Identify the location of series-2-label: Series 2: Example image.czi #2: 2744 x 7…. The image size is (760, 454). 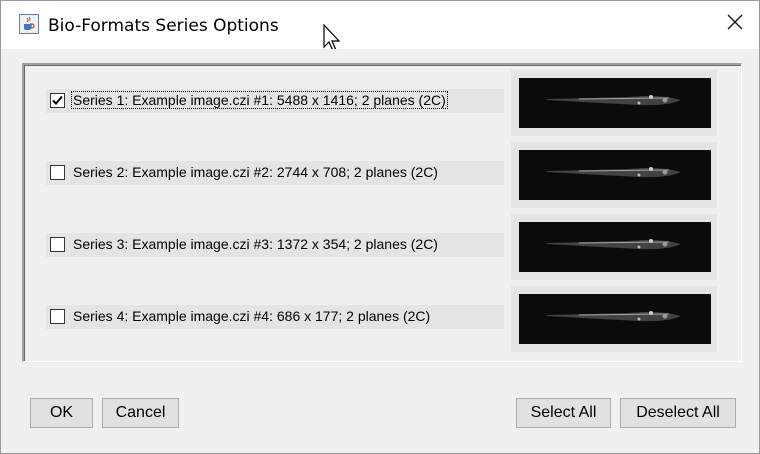
(255, 172).